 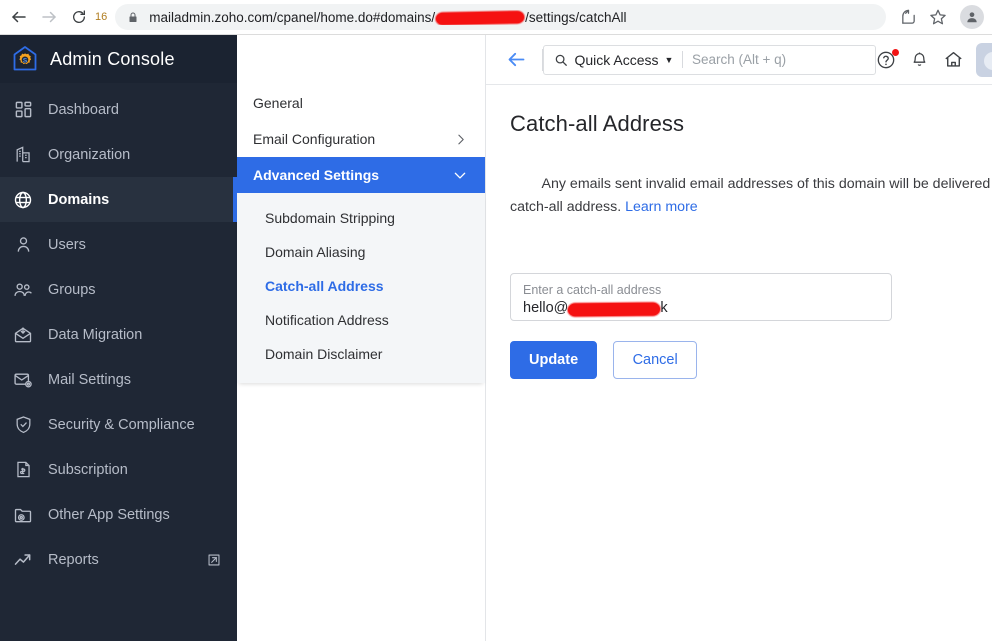 What do you see at coordinates (23, 245) in the screenshot?
I see `user-icon` at bounding box center [23, 245].